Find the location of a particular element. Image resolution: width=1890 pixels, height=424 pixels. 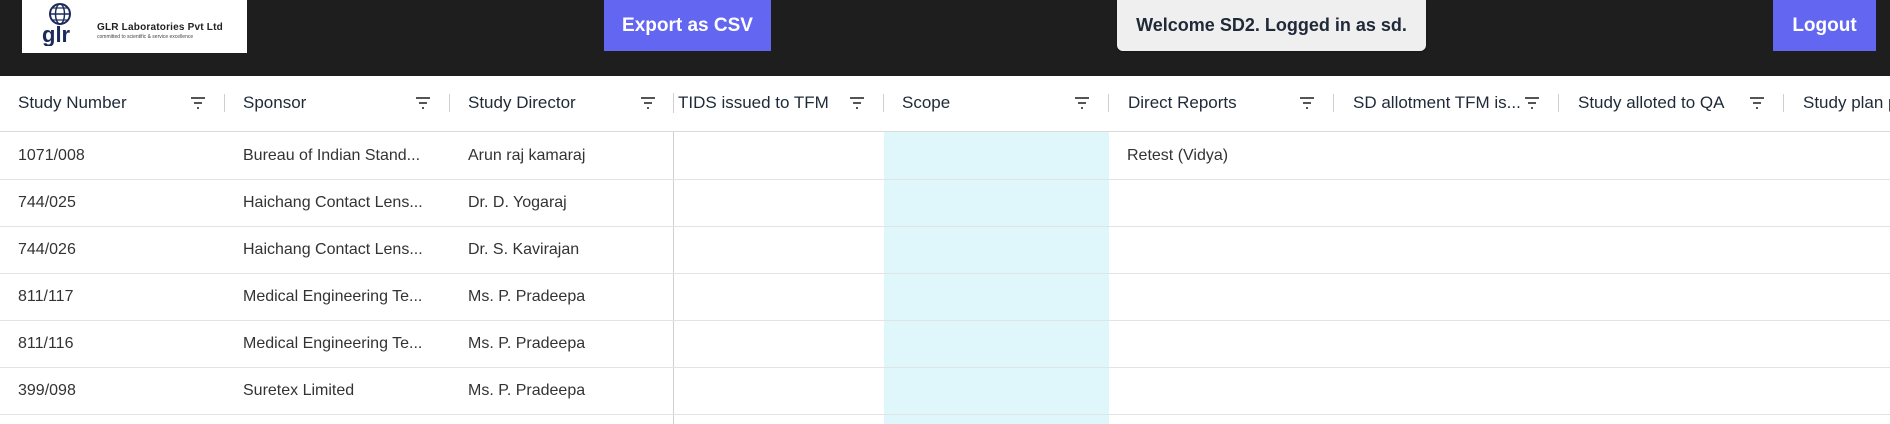

column-header-tids-issued: TIDS issued to TFM is located at coordinates (779, 103).